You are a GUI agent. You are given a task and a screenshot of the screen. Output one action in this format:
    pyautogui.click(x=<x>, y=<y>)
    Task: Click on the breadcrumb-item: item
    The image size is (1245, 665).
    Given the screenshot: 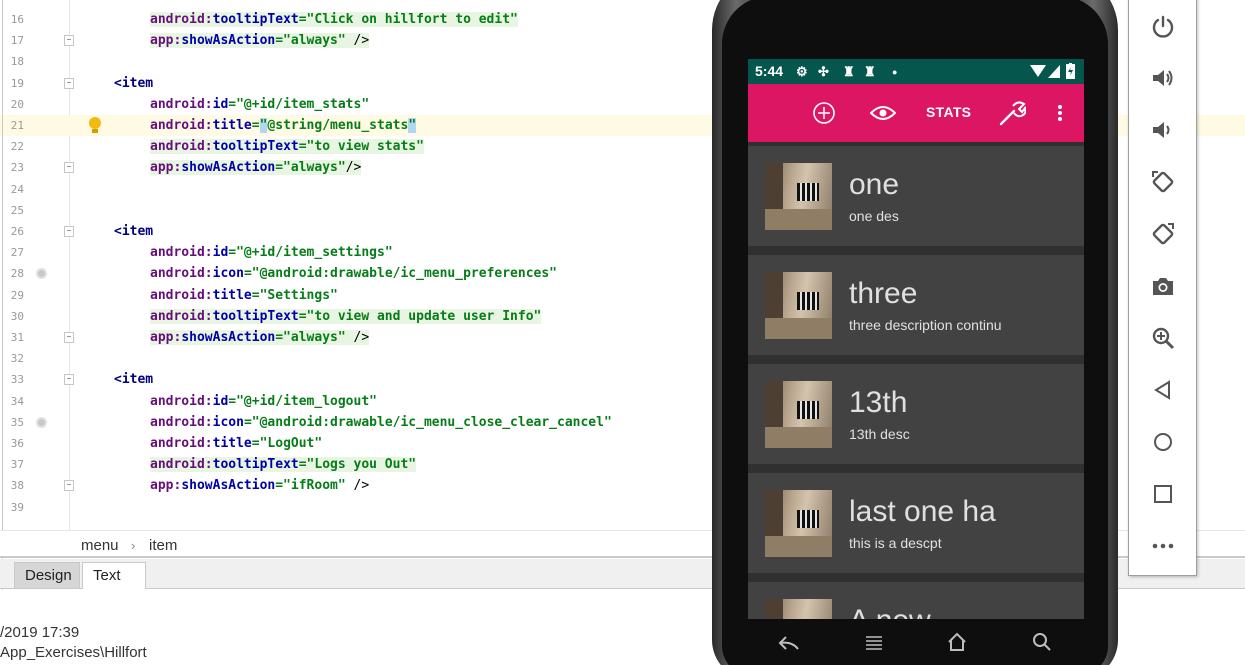 What is the action you would take?
    pyautogui.click(x=163, y=545)
    